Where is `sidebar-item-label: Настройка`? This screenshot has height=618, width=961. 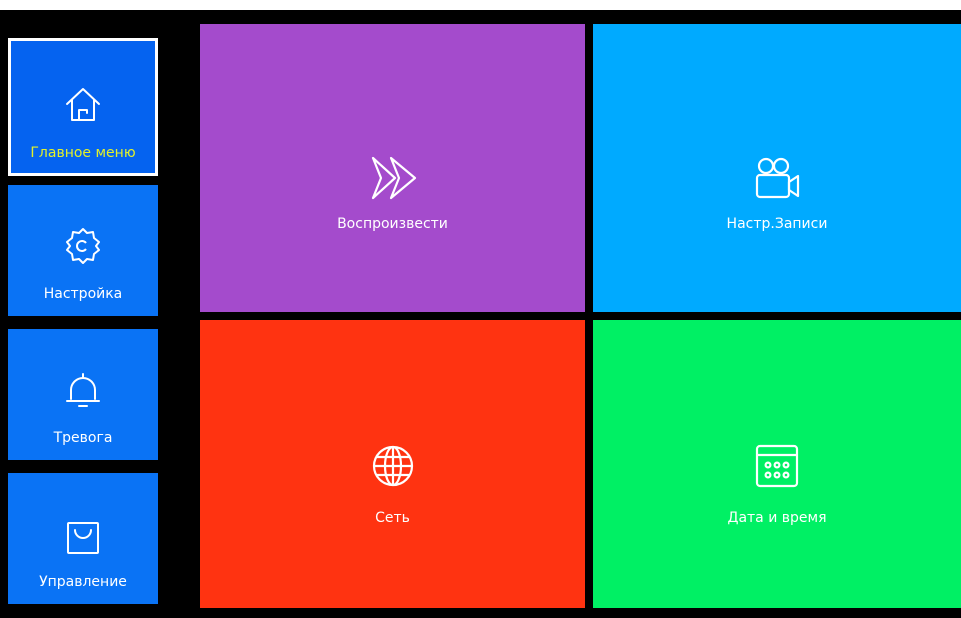 sidebar-item-label: Настройка is located at coordinates (83, 294).